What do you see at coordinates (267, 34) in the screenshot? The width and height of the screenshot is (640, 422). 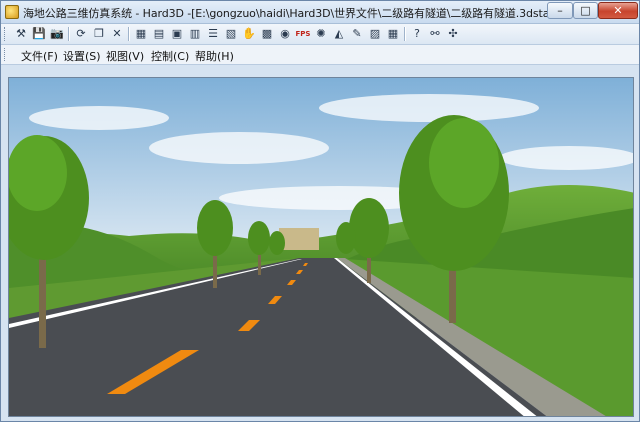 I see `landscape-icon: ▩` at bounding box center [267, 34].